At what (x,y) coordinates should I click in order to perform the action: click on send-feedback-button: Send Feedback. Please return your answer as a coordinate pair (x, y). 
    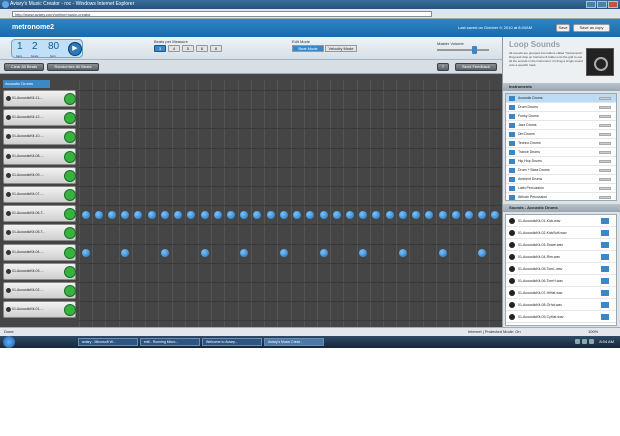
    Looking at the image, I should click on (476, 67).